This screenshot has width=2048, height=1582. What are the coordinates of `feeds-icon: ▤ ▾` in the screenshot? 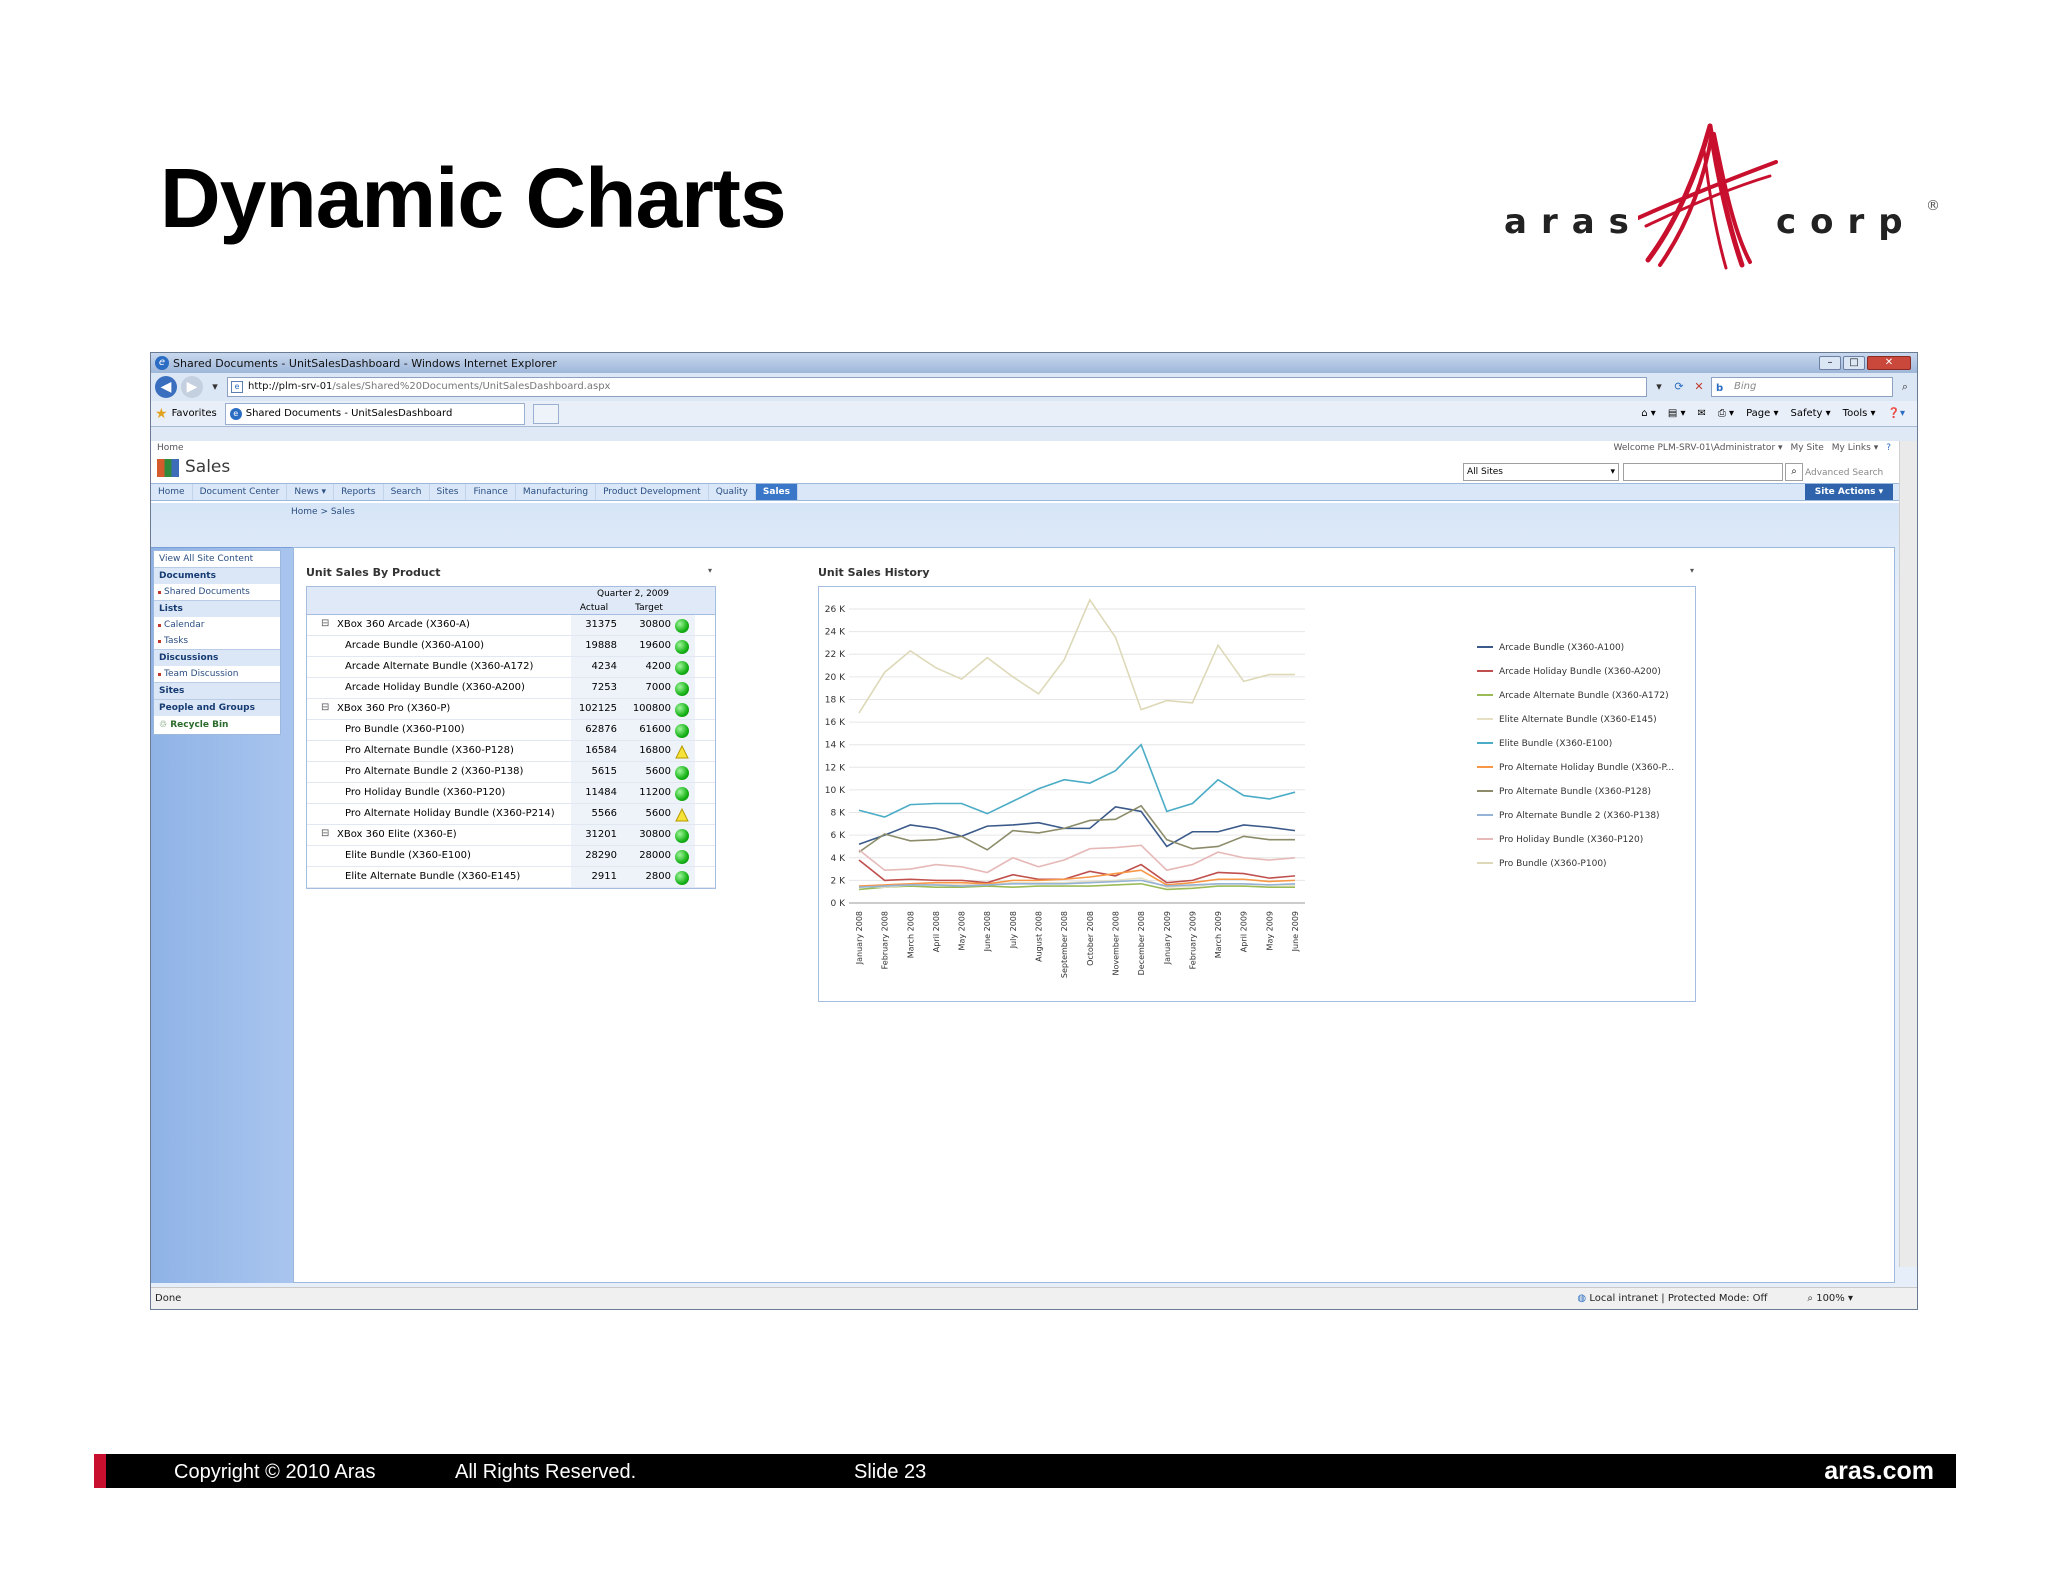 It's located at (1677, 413).